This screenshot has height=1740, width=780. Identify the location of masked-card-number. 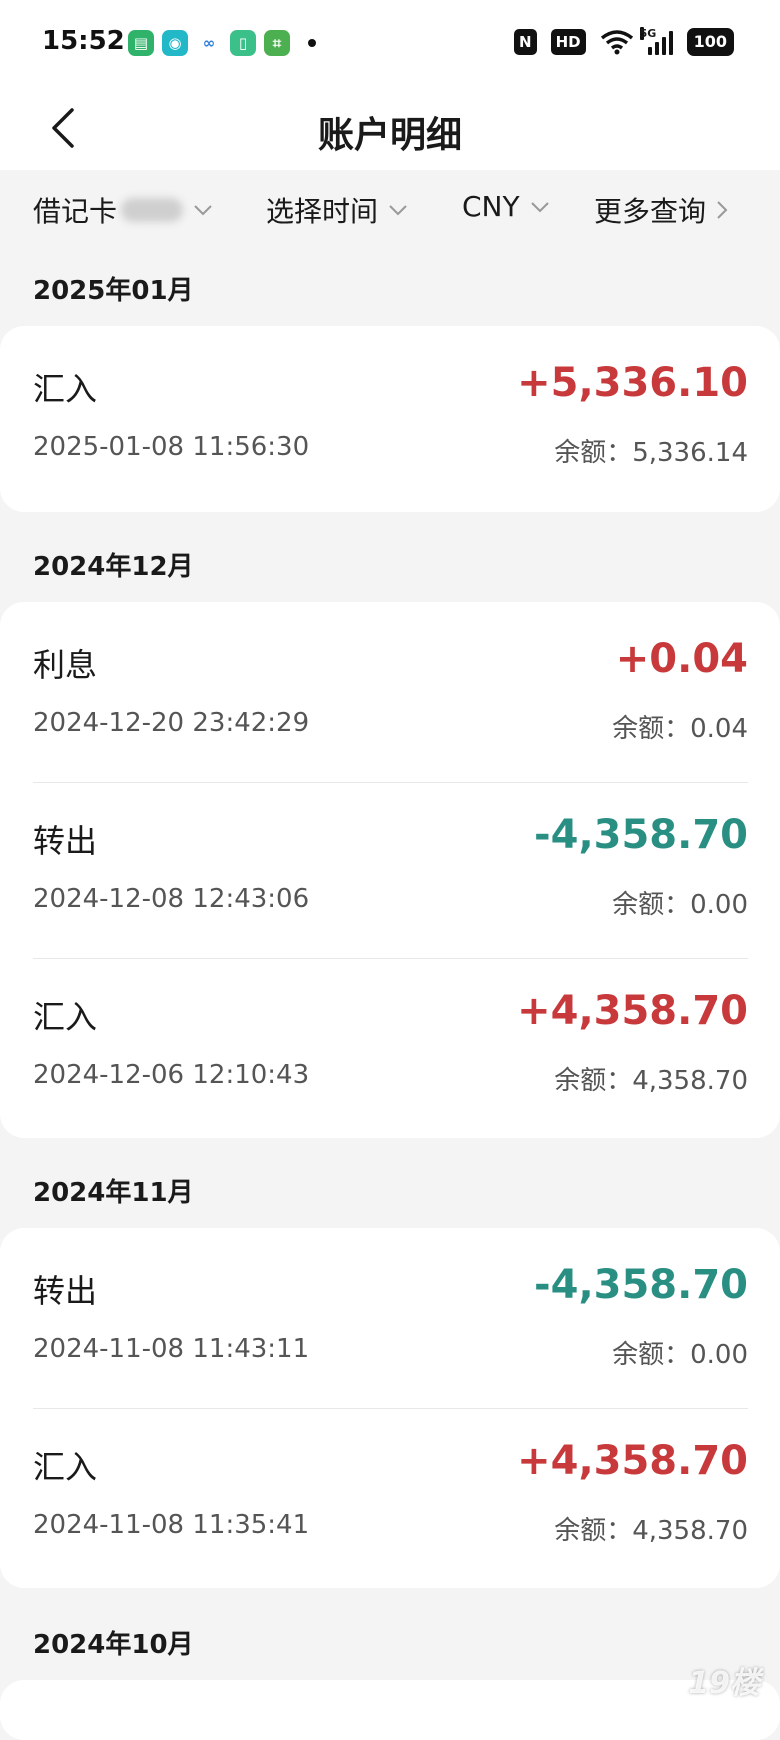
(152, 210).